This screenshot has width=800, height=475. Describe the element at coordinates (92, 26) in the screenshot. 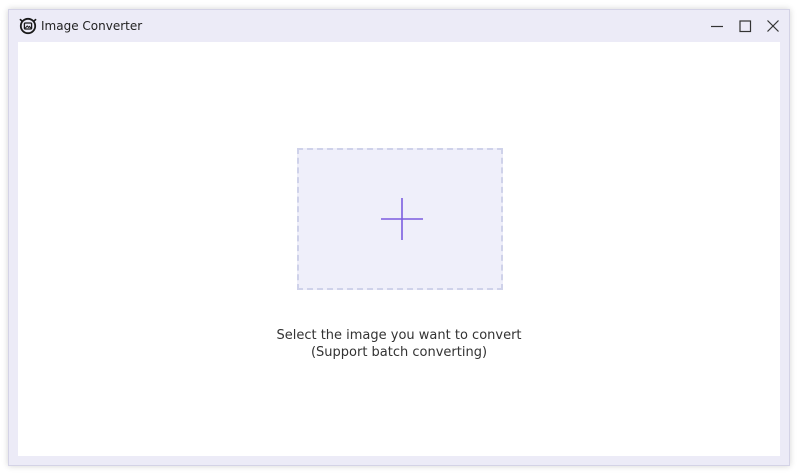

I see `window-title: Image Converter` at that location.